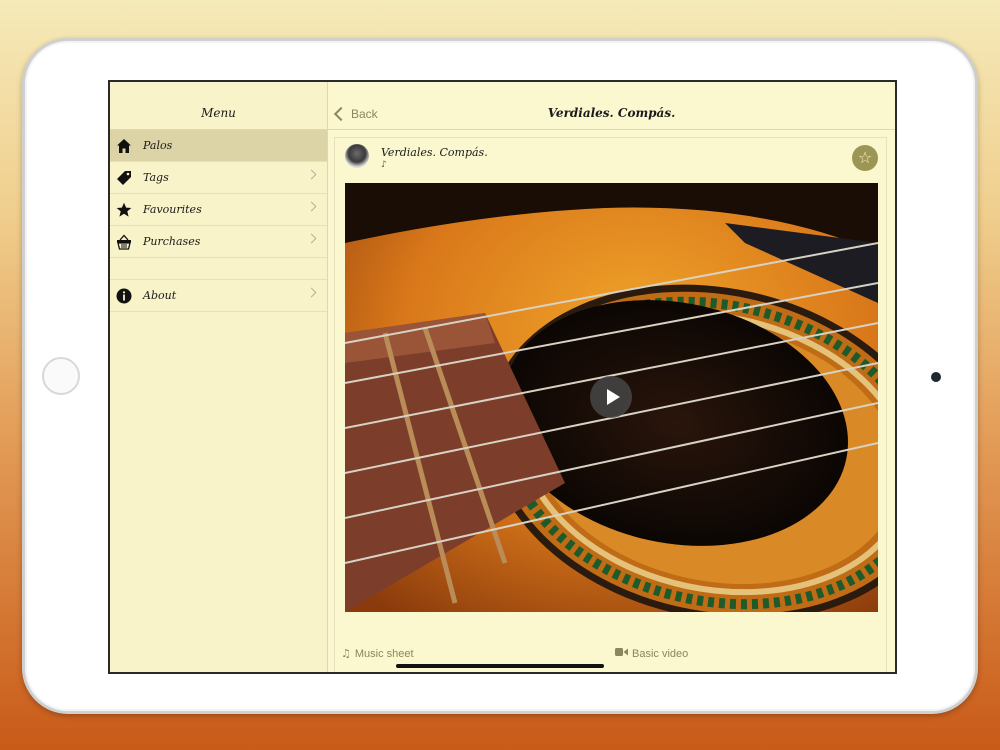  What do you see at coordinates (936, 377) in the screenshot?
I see `front-camera` at bounding box center [936, 377].